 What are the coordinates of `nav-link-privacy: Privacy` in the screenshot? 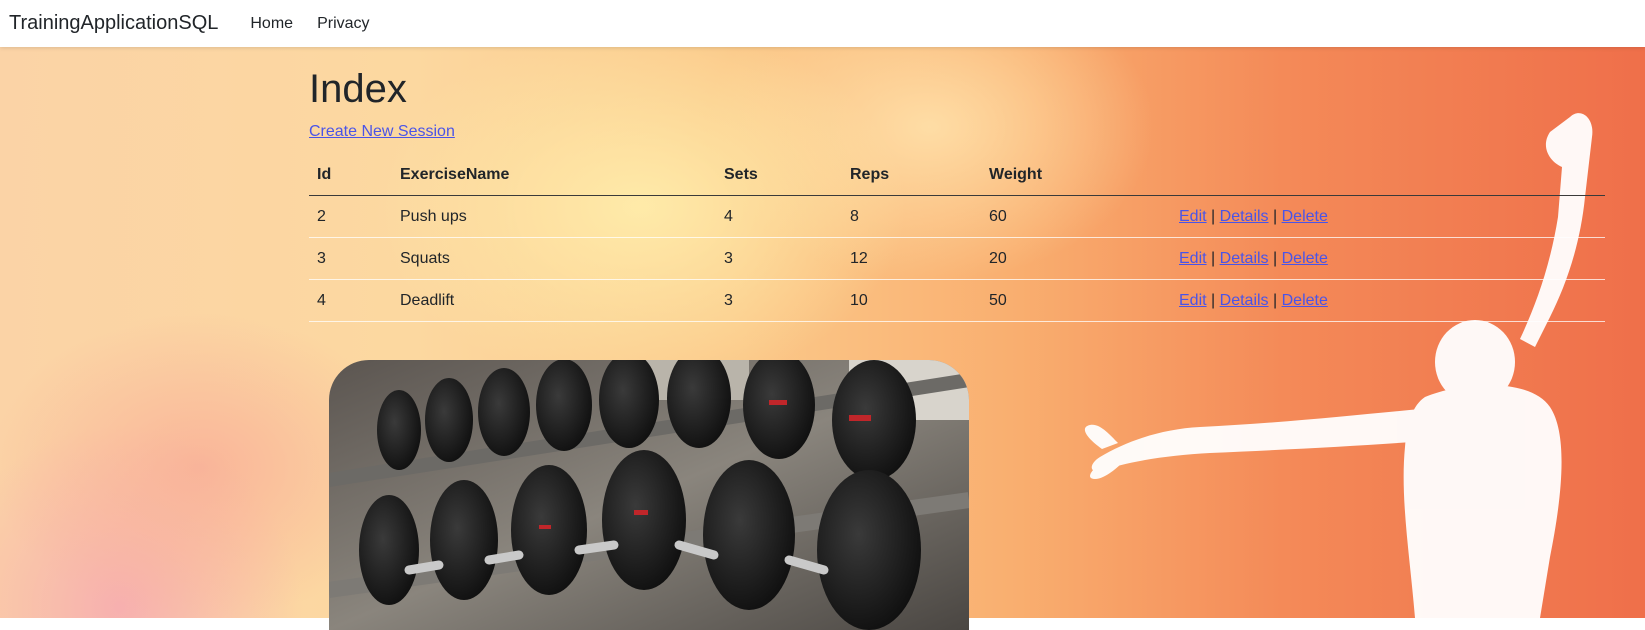 It's located at (343, 24).